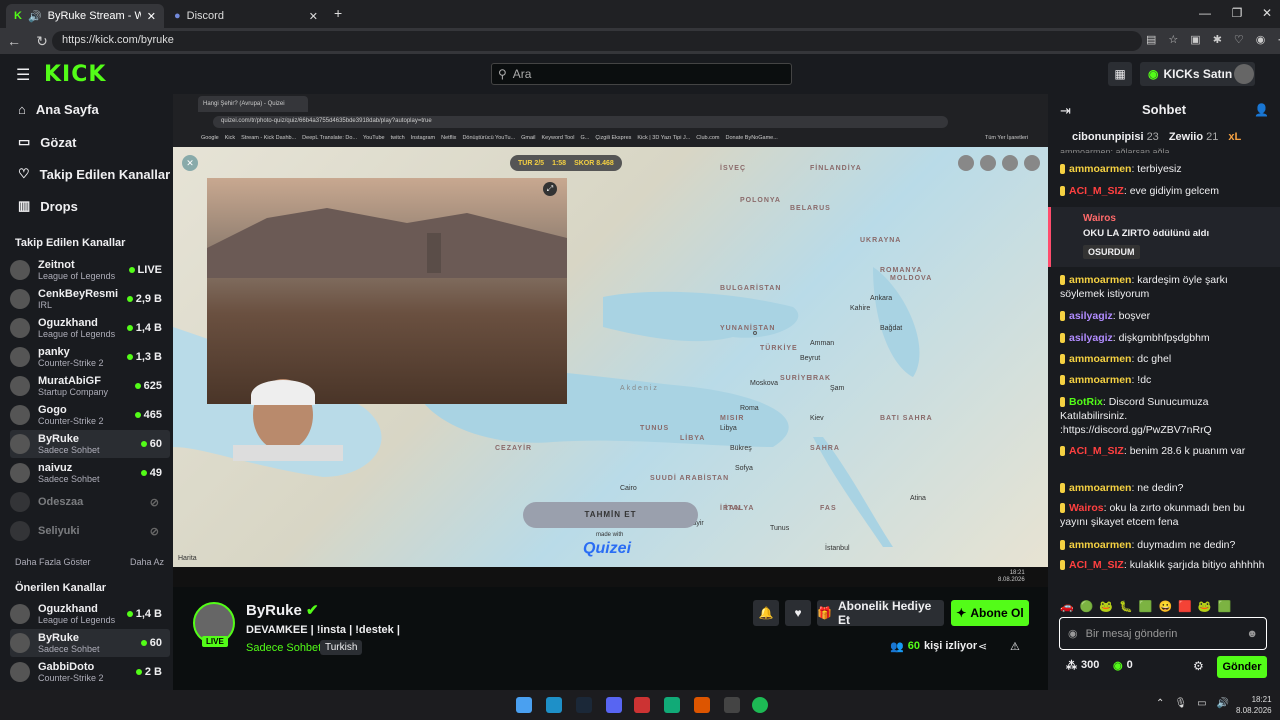 This screenshot has width=1280, height=720. Describe the element at coordinates (75, 74) in the screenshot. I see `kick-logo: KICK` at that location.